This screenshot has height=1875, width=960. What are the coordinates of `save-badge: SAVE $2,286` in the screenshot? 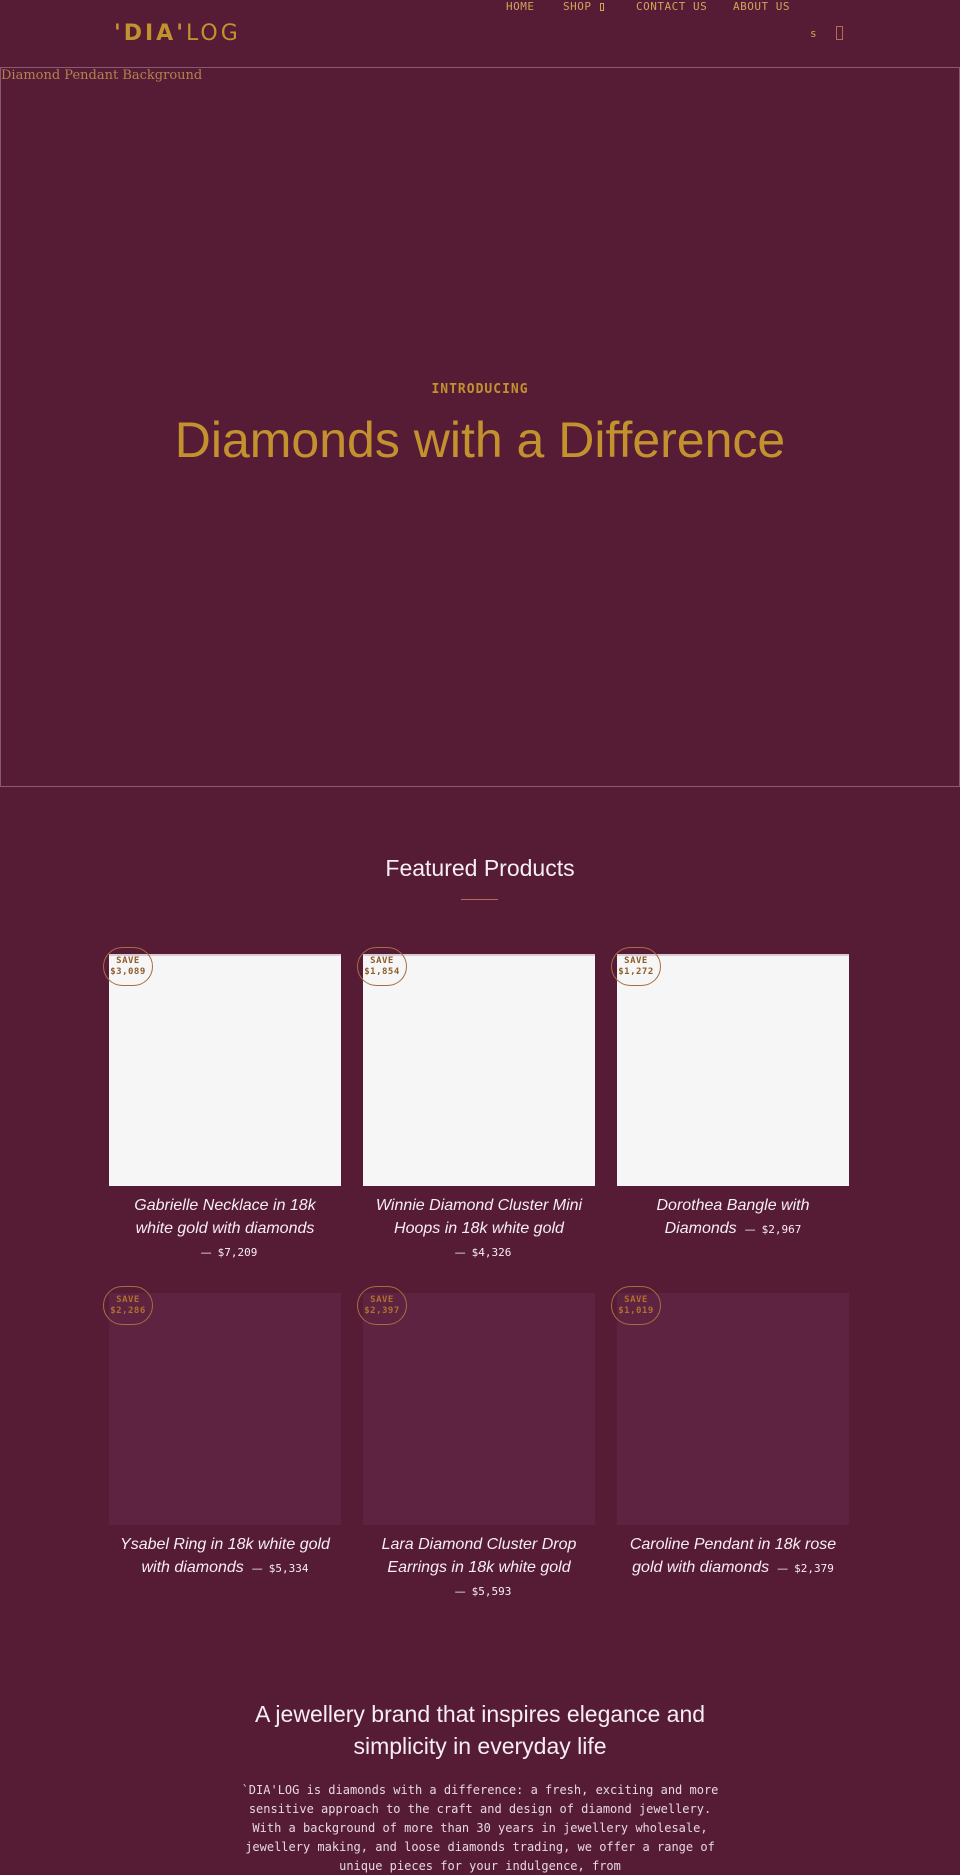 It's located at (128, 1305).